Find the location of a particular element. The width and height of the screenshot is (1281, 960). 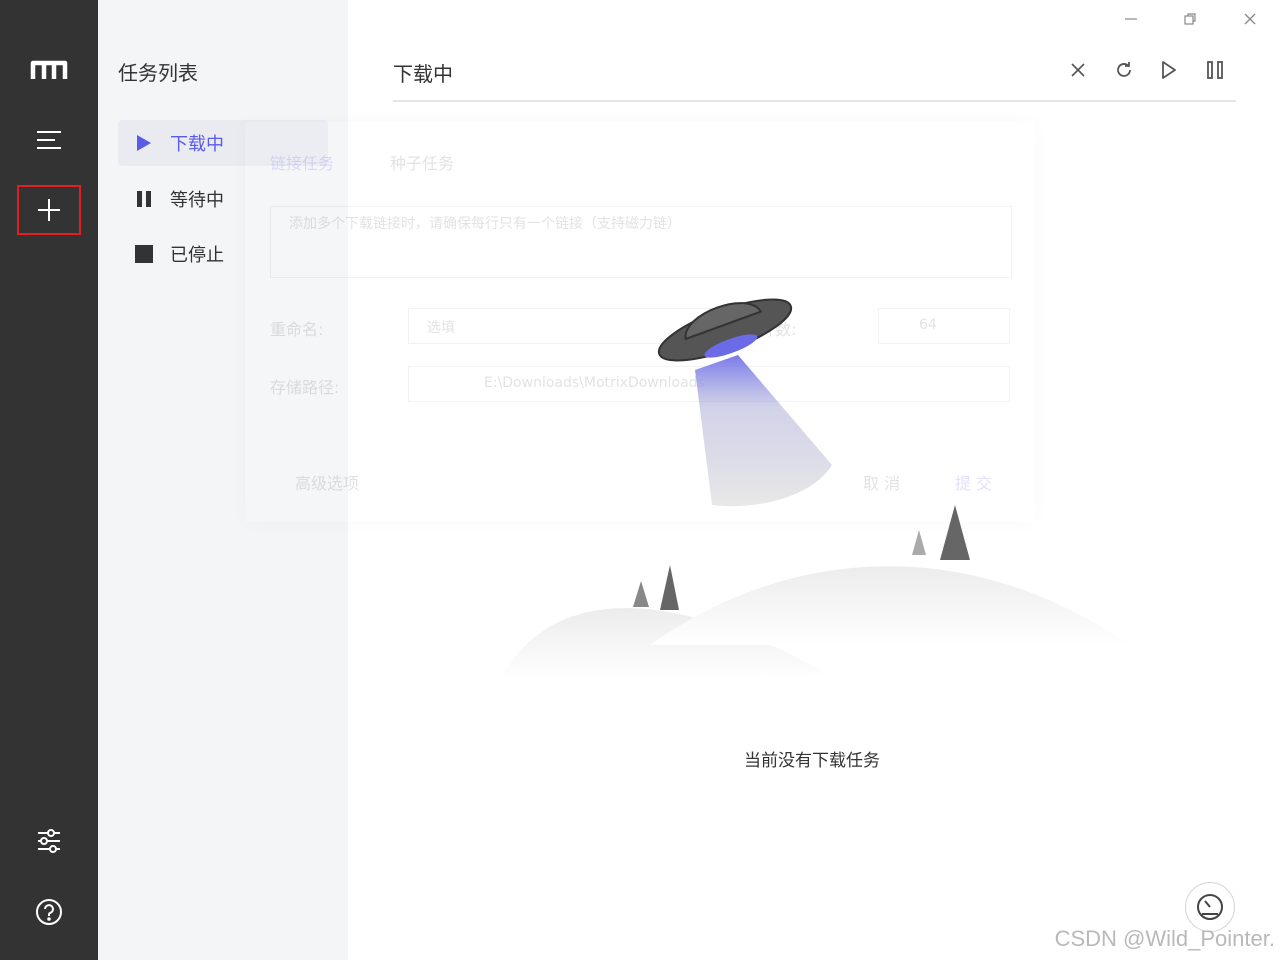

motrix-logo-icon is located at coordinates (49, 70).